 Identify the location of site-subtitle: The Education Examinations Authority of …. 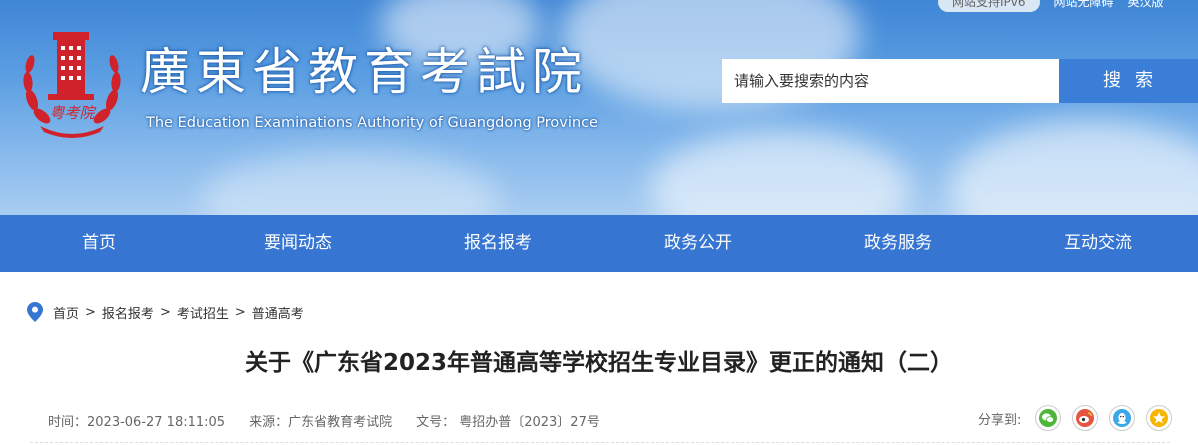
(372, 123).